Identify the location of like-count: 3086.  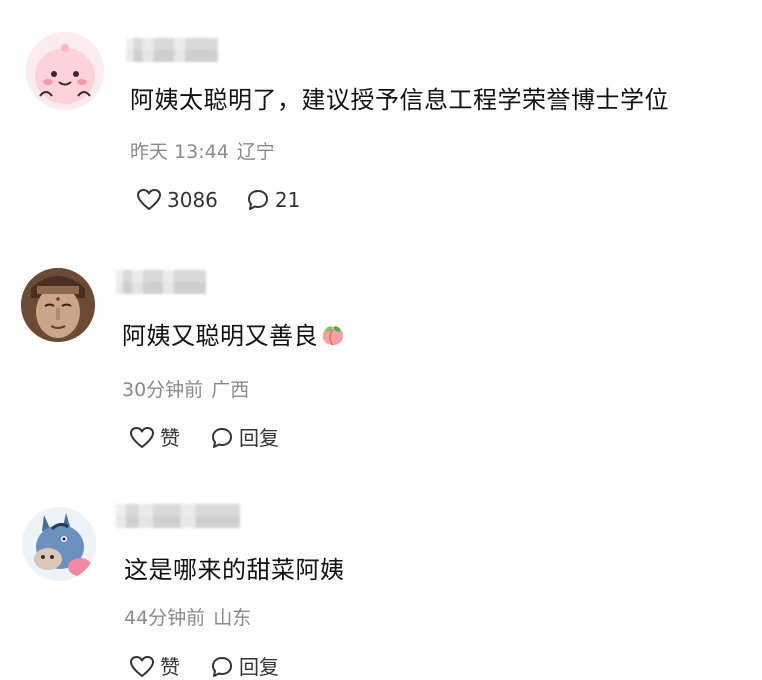
(192, 200).